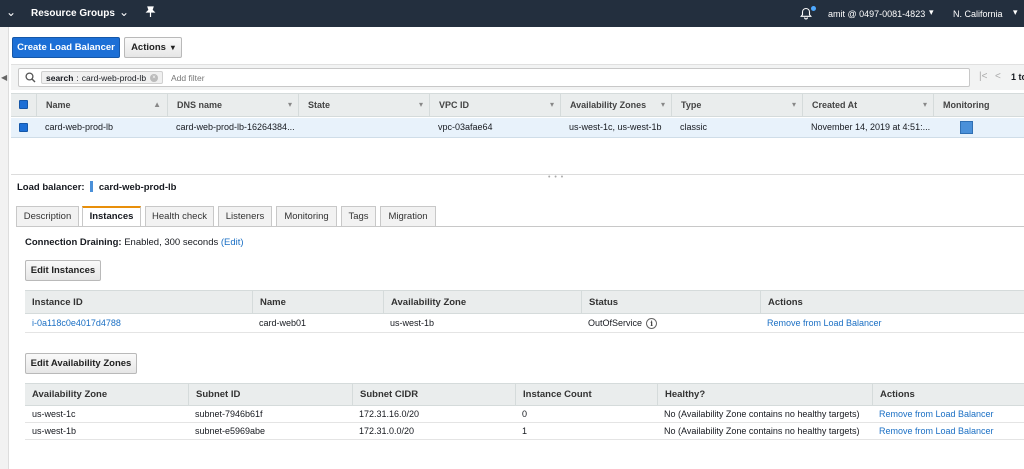 This screenshot has height=469, width=1024. What do you see at coordinates (101, 105) in the screenshot?
I see `column-name: Name ▲` at bounding box center [101, 105].